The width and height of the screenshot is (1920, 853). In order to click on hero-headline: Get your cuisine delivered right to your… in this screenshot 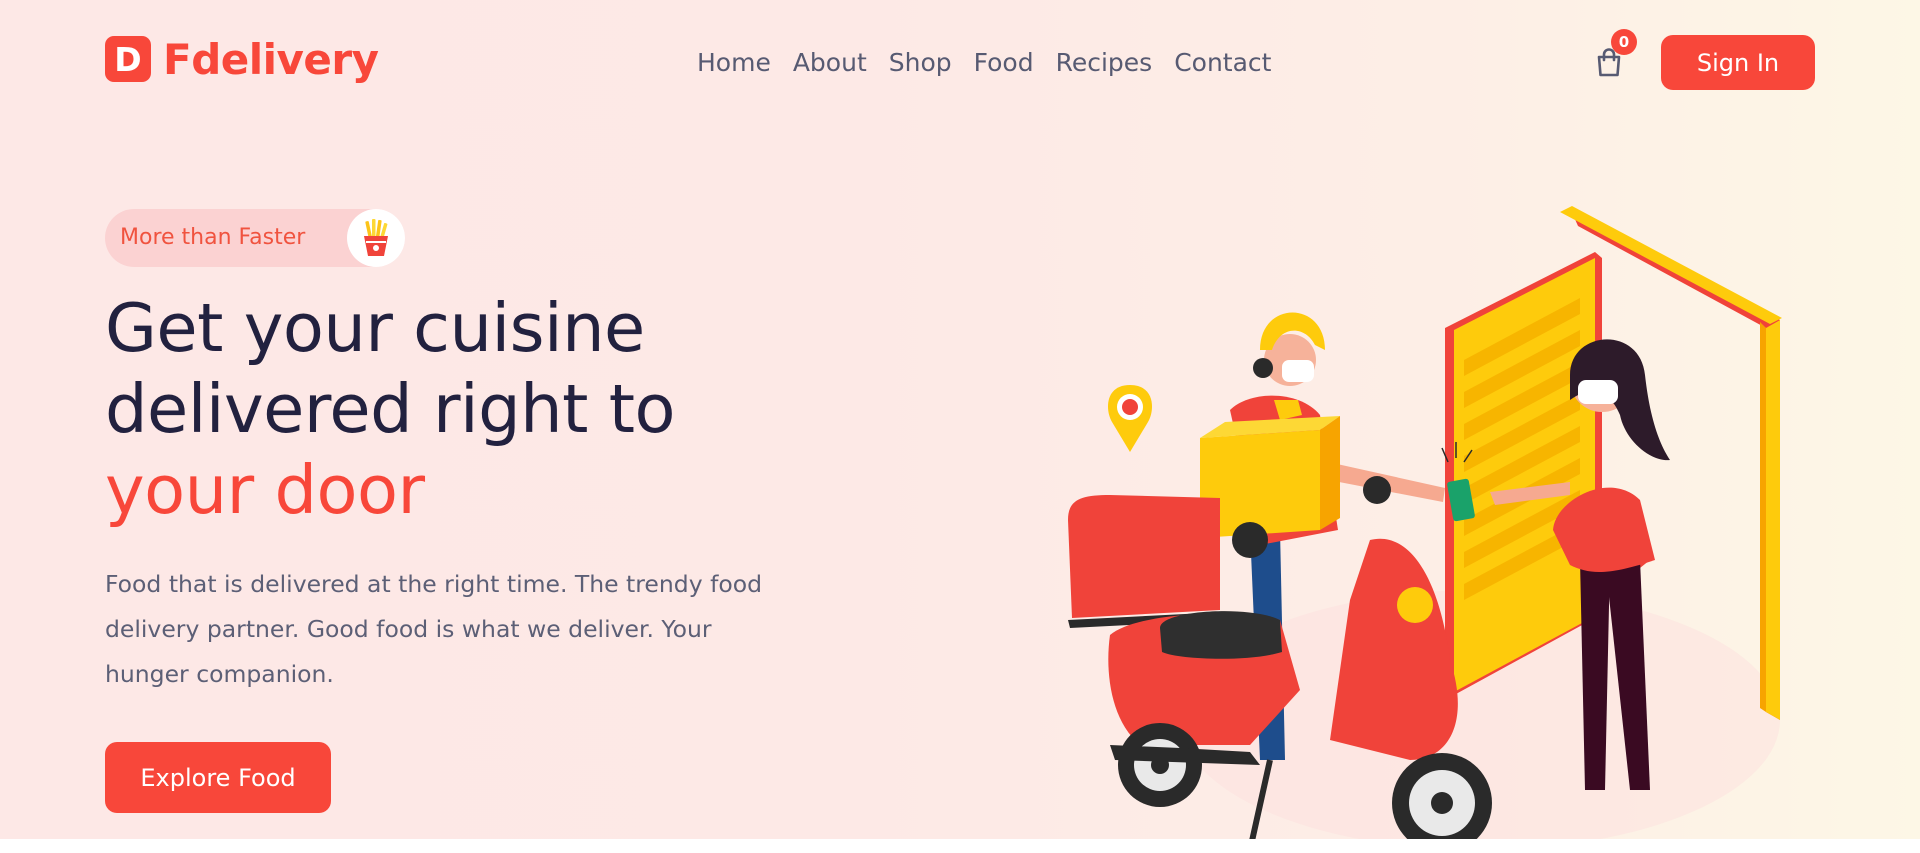, I will do `click(465, 409)`.